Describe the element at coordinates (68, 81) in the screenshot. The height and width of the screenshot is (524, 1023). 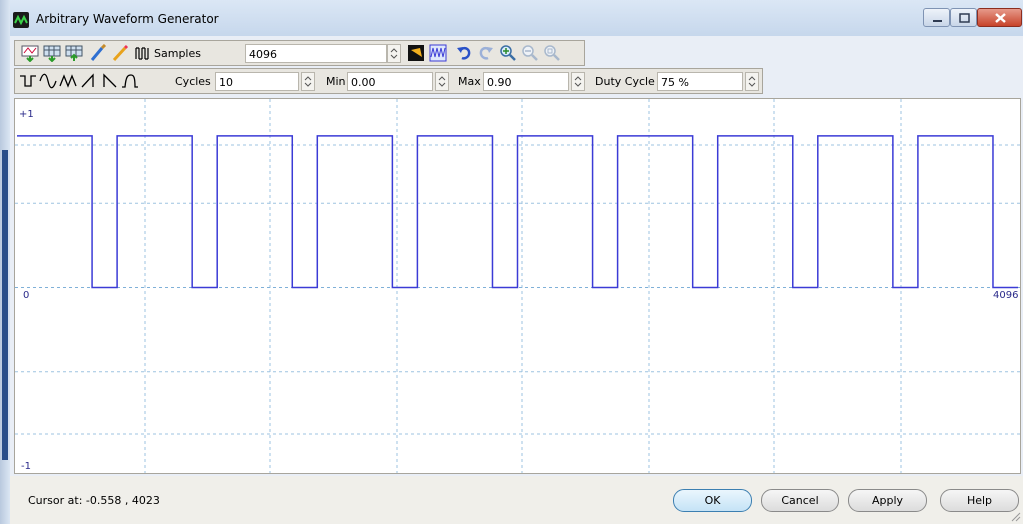
I see `triangle-wave-icon` at that location.